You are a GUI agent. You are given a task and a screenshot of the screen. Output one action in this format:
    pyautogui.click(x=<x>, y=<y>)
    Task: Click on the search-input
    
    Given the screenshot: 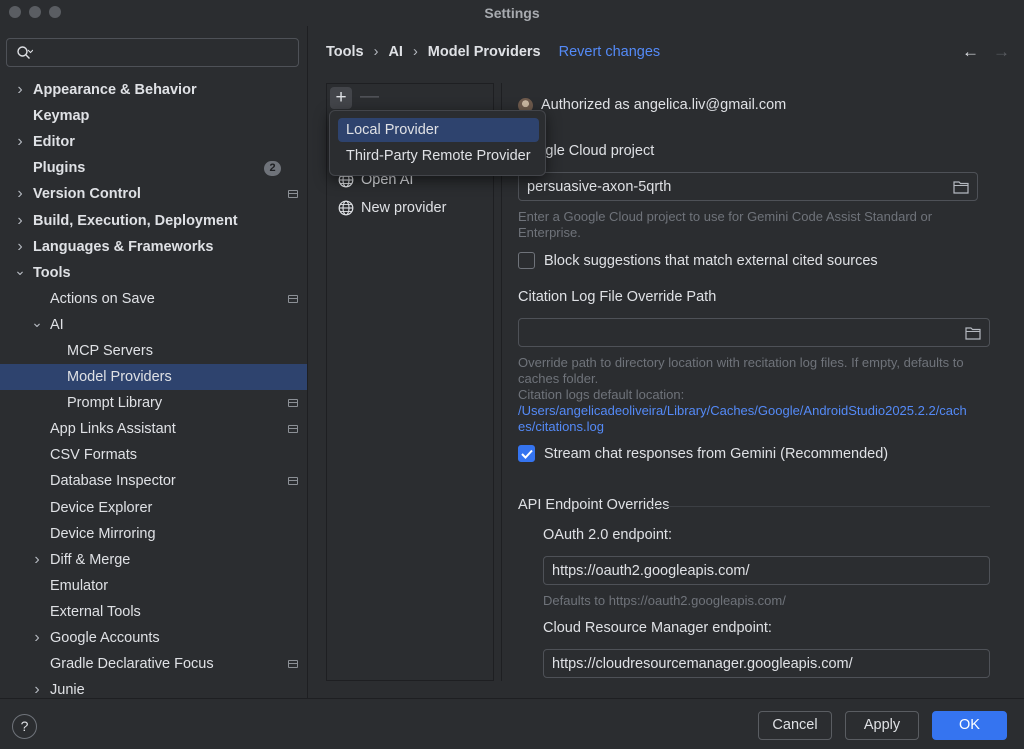 What is the action you would take?
    pyautogui.click(x=166, y=53)
    